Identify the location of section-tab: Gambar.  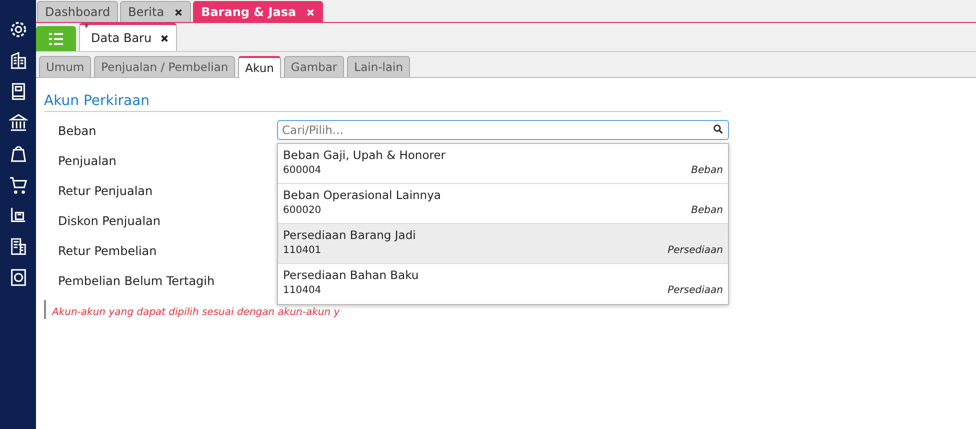
(314, 66).